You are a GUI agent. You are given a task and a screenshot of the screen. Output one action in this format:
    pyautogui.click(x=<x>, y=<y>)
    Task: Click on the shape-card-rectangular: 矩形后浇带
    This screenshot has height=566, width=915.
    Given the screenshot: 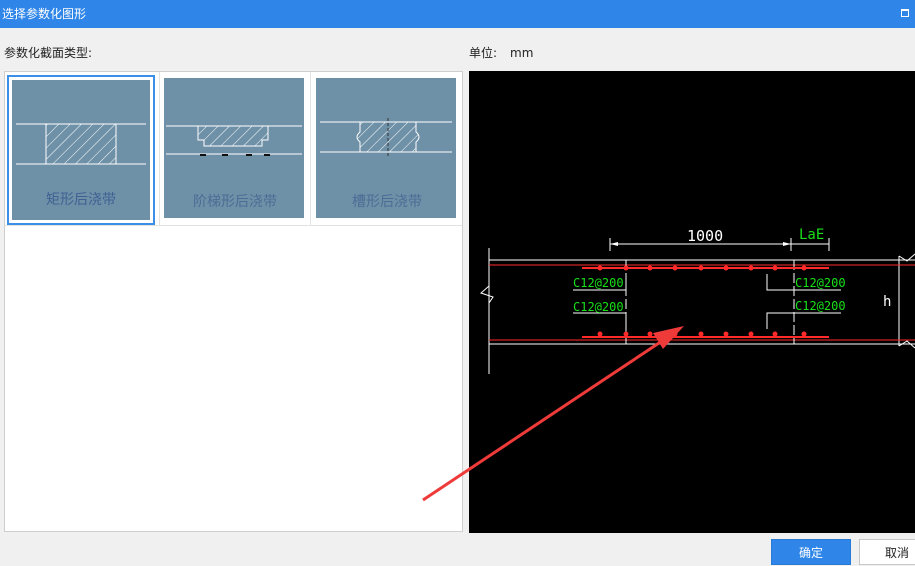 What is the action you would take?
    pyautogui.click(x=81, y=150)
    